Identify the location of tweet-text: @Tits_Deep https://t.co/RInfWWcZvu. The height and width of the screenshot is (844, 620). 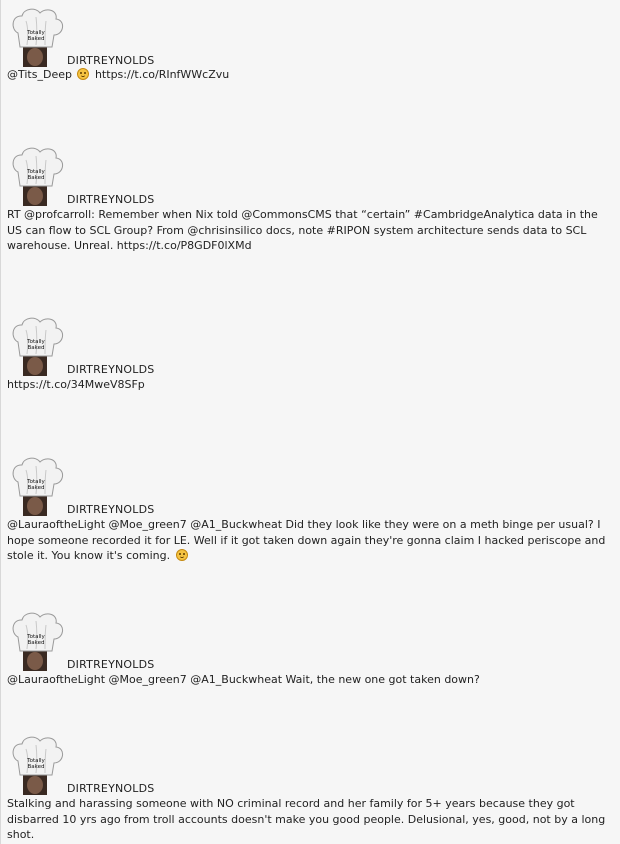
(309, 75).